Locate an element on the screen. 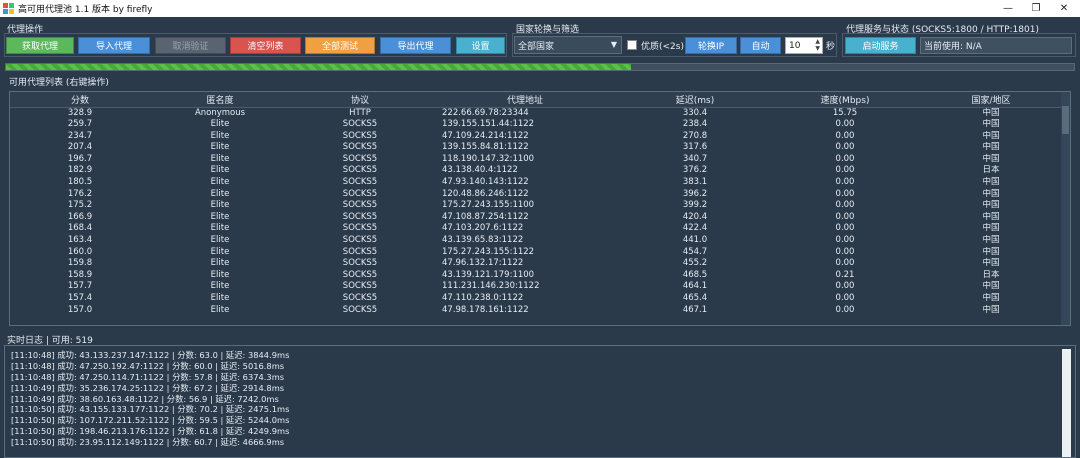 The width and height of the screenshot is (1080, 458). proxy-list-title: 可用代理列表 (右键操作) is located at coordinates (59, 83).